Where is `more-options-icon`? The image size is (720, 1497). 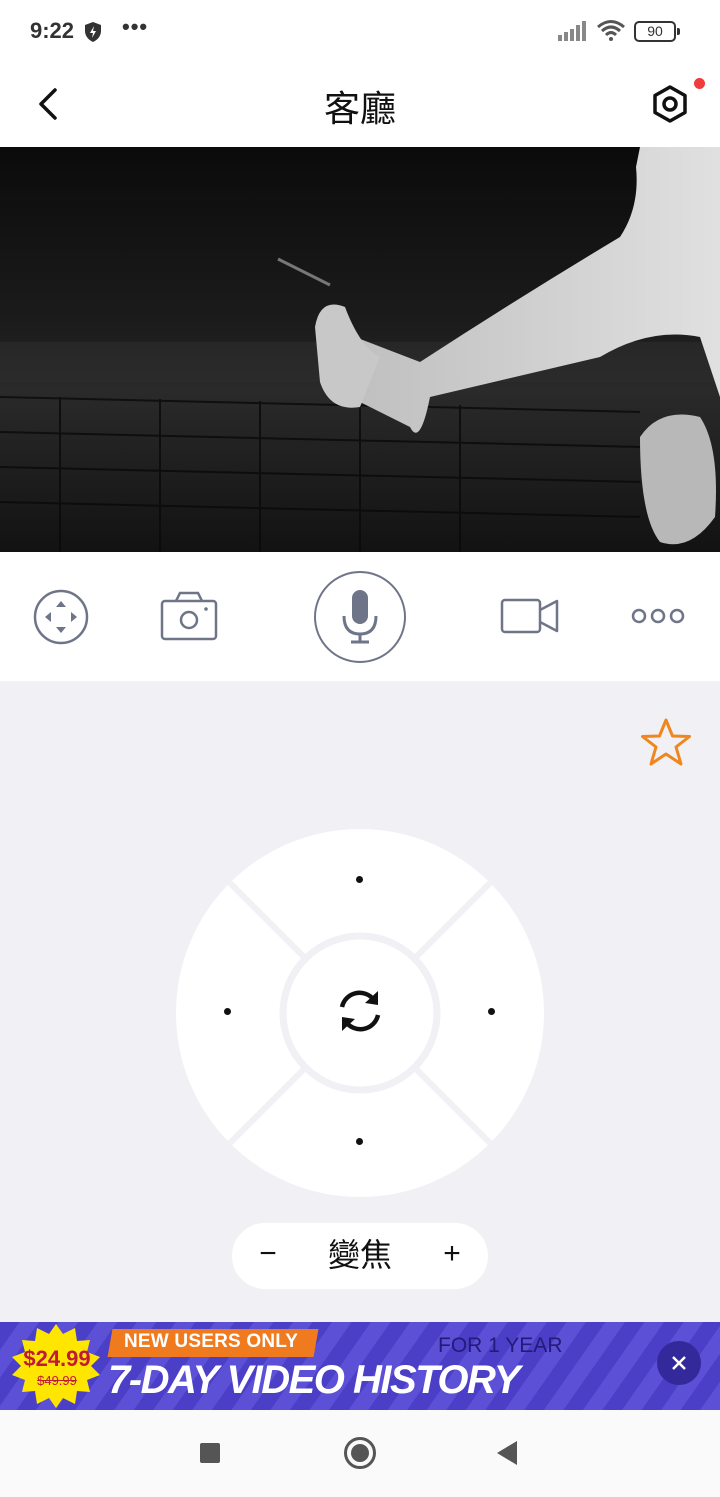
more-options-icon is located at coordinates (658, 616).